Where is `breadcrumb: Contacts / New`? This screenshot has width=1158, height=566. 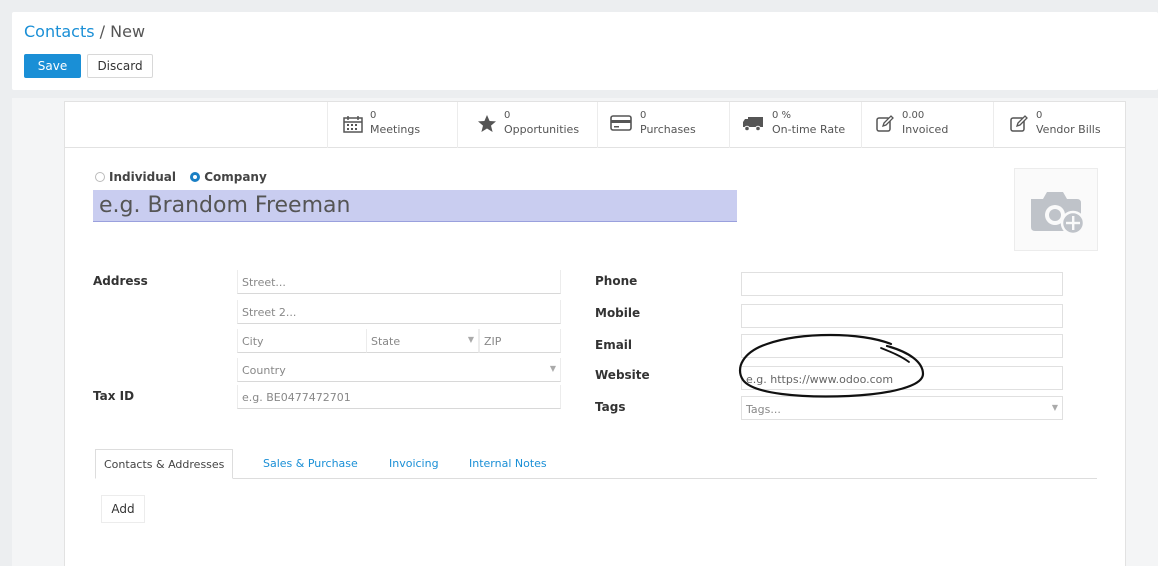
breadcrumb: Contacts / New is located at coordinates (84, 31).